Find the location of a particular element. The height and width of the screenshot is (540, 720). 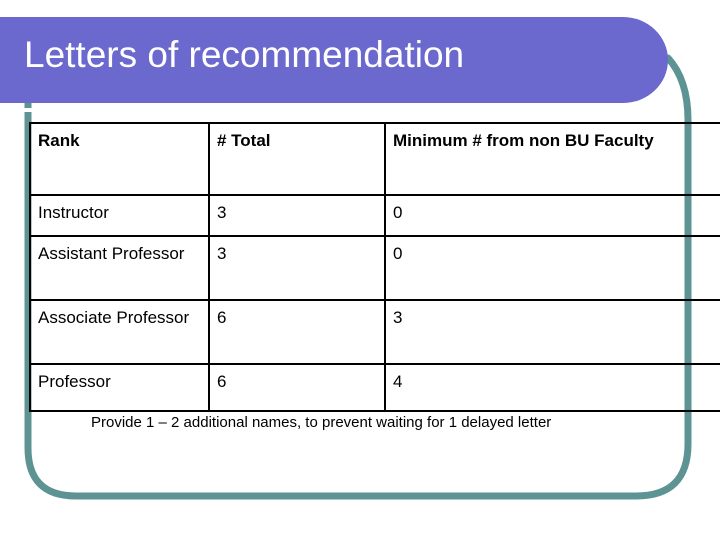

column-header-total: # Total is located at coordinates (297, 159).